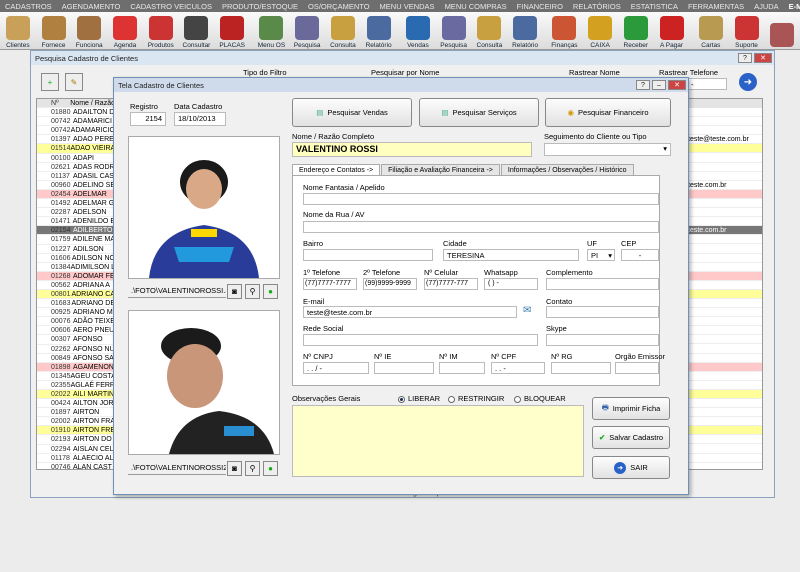  I want to click on table-row: 00742 ADAMARICIO, so click(76, 131).